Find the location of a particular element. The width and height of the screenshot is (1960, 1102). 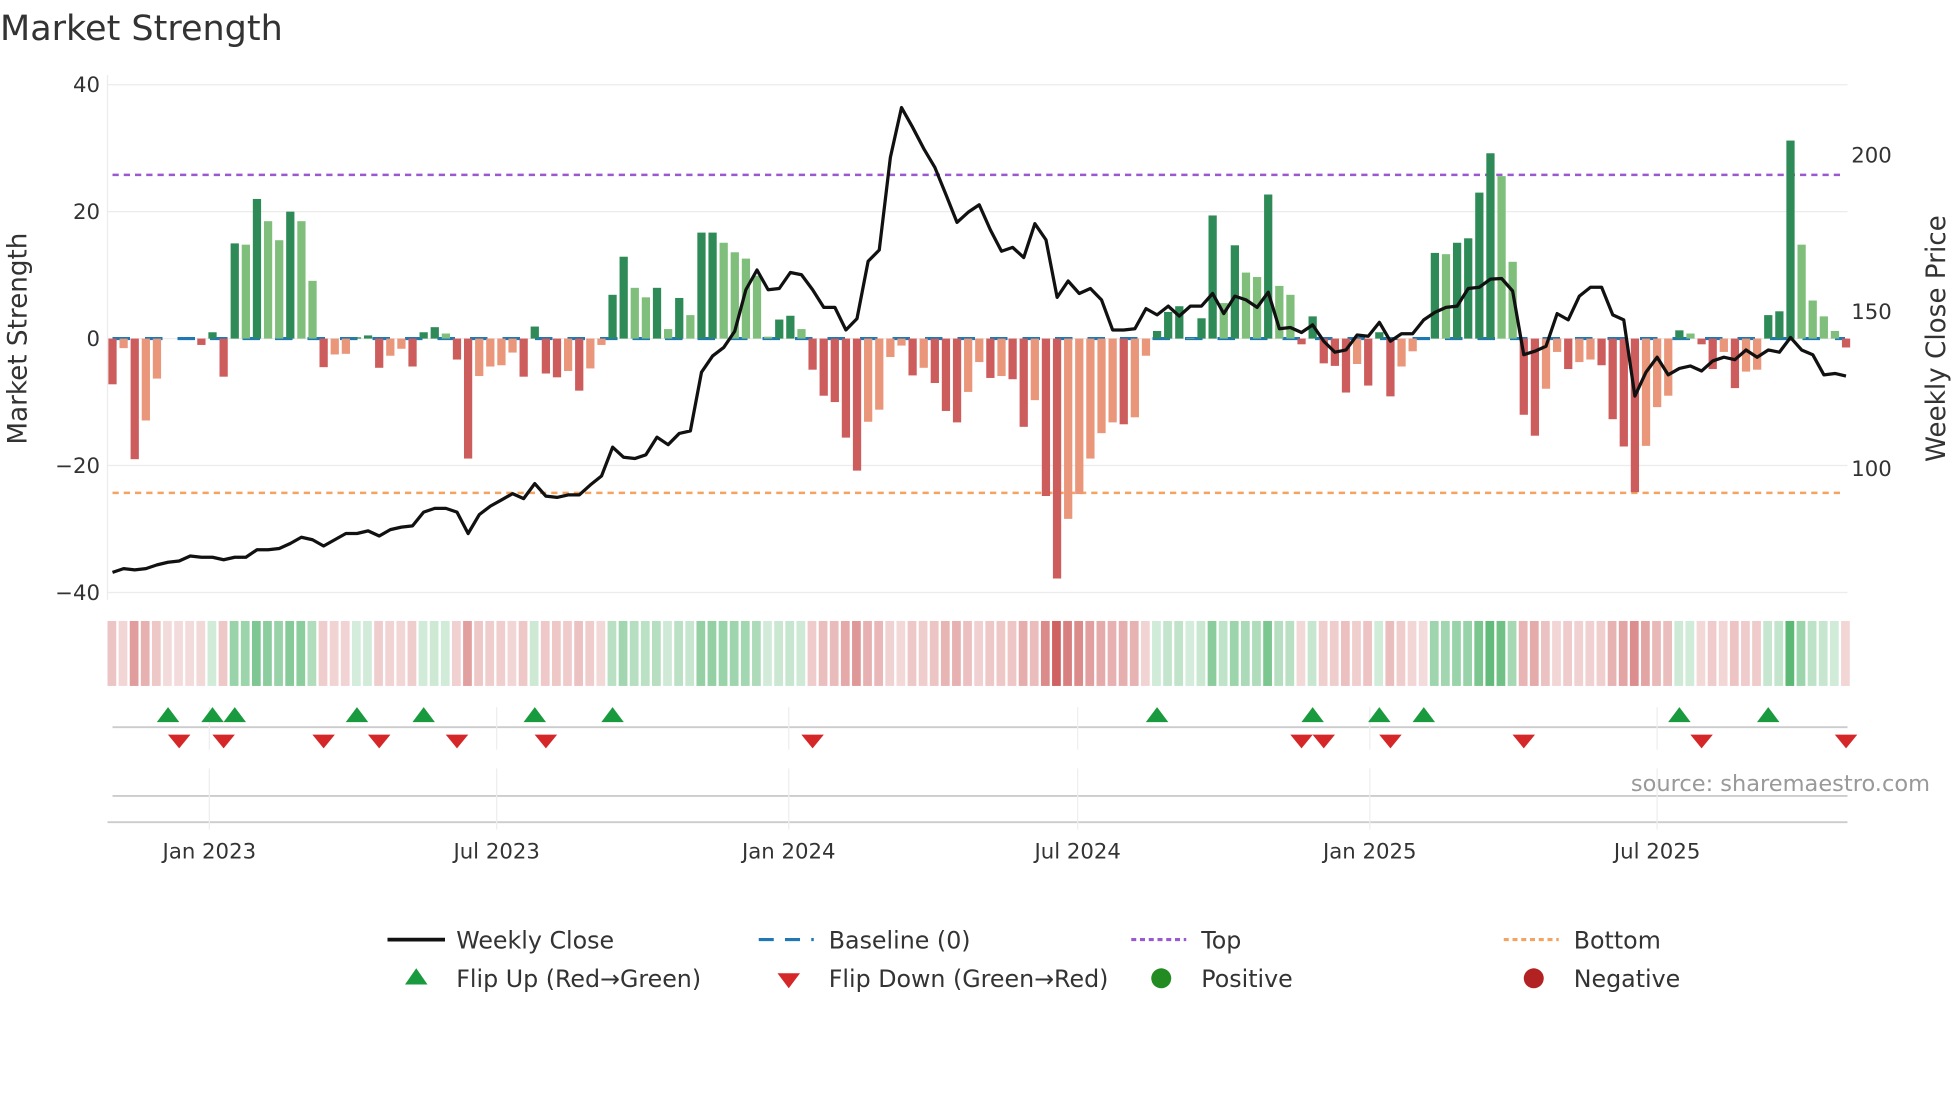

positive-circle-icon is located at coordinates (1161, 978).